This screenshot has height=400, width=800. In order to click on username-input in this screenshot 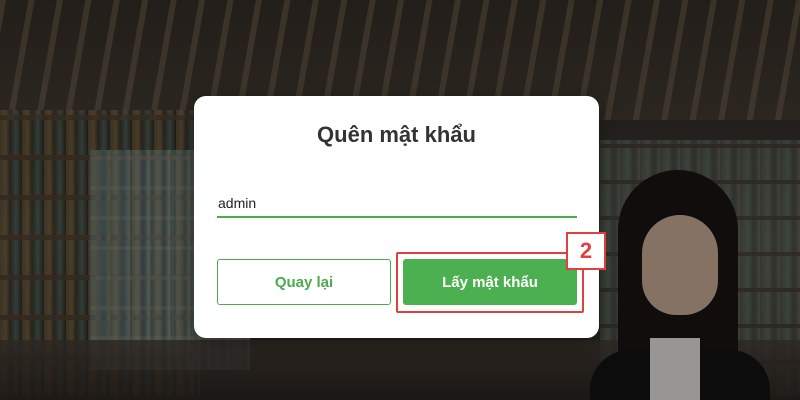, I will do `click(397, 204)`.